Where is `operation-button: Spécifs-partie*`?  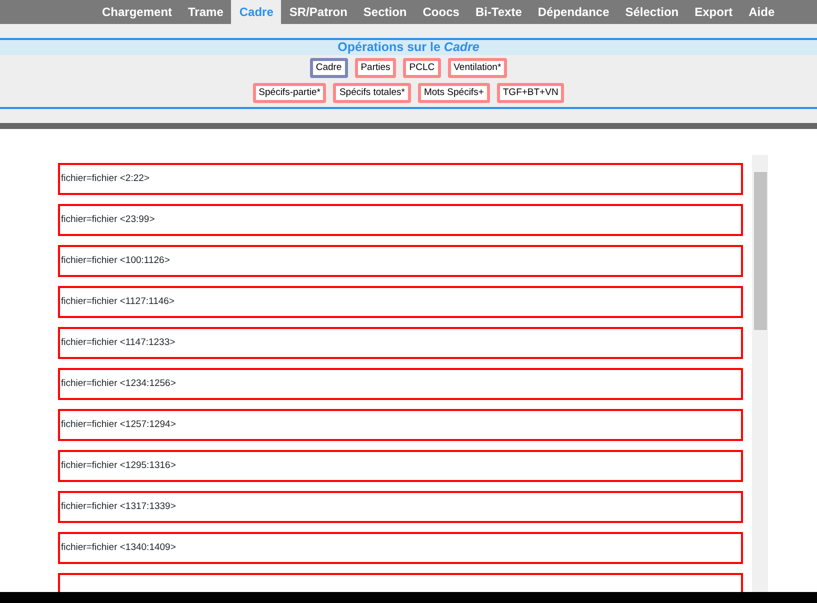
operation-button: Spécifs-partie* is located at coordinates (289, 93).